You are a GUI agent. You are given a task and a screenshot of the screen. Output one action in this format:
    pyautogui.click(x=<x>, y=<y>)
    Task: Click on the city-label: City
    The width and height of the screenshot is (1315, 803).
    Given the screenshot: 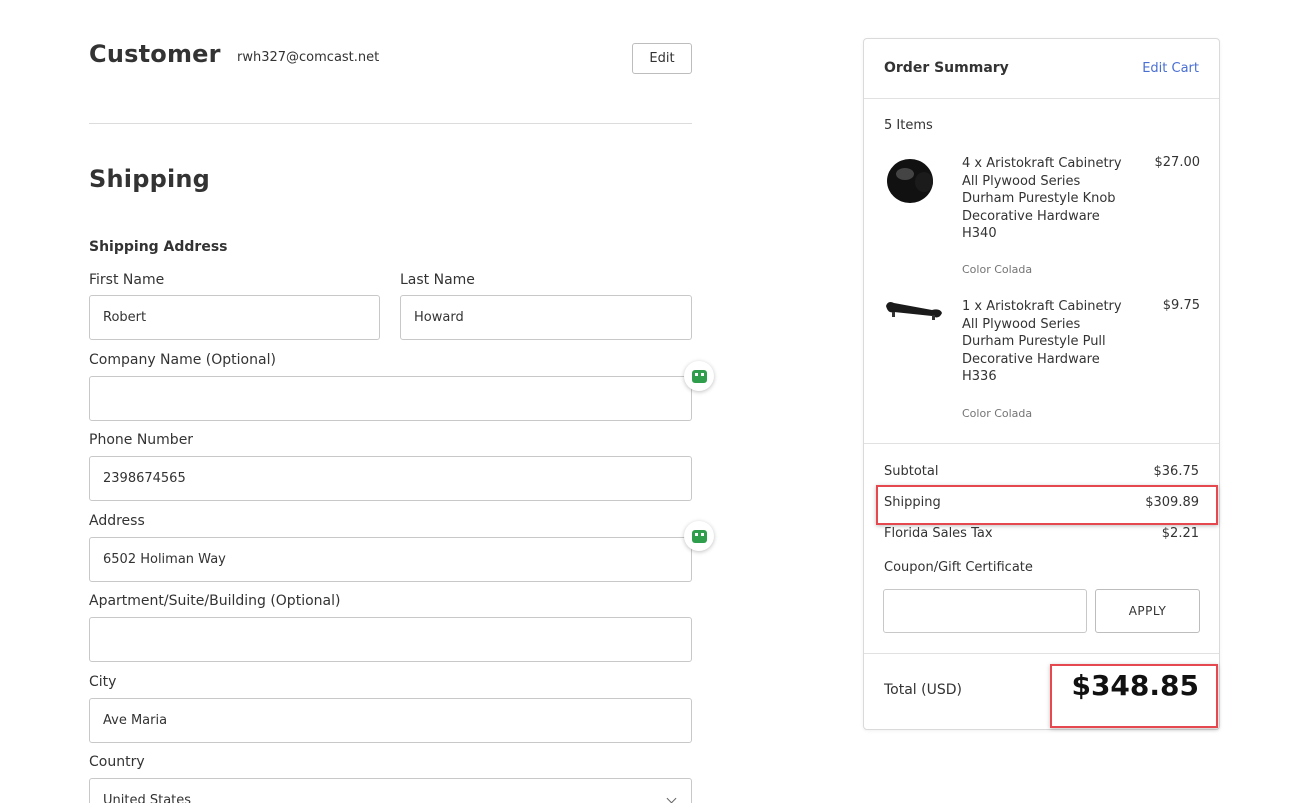 What is the action you would take?
    pyautogui.click(x=103, y=682)
    